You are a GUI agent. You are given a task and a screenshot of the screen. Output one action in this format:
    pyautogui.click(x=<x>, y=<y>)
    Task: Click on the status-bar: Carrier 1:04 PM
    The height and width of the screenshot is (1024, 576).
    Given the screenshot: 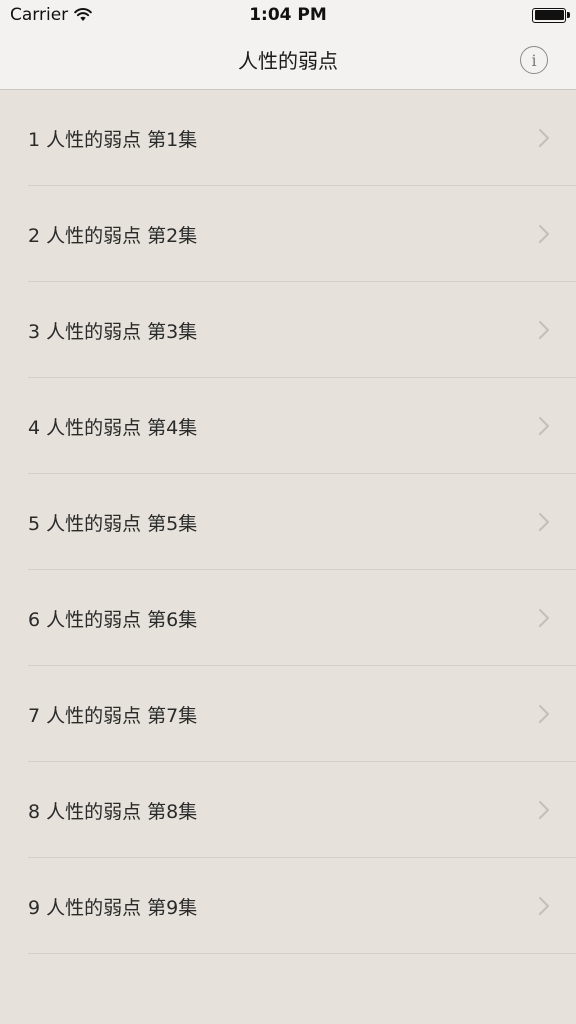 What is the action you would take?
    pyautogui.click(x=288, y=15)
    